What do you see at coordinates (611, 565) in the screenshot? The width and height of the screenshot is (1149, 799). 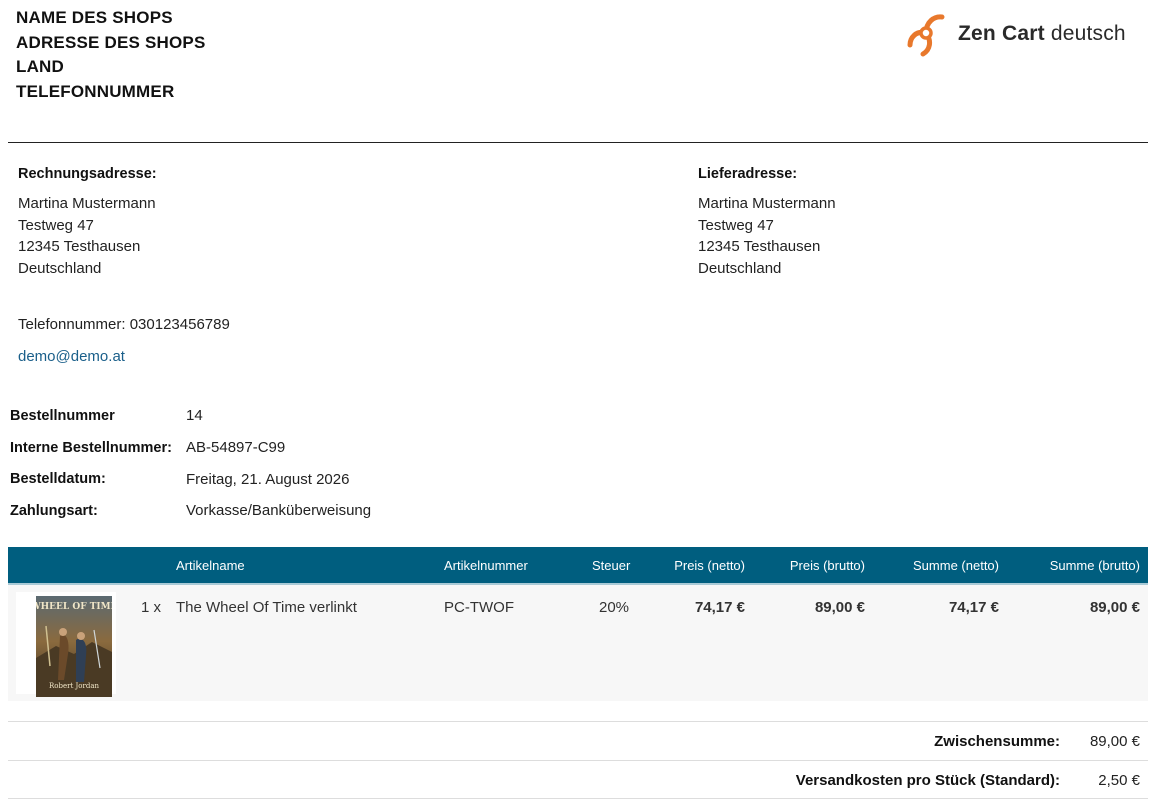 I see `column-header-tax: Steuer` at bounding box center [611, 565].